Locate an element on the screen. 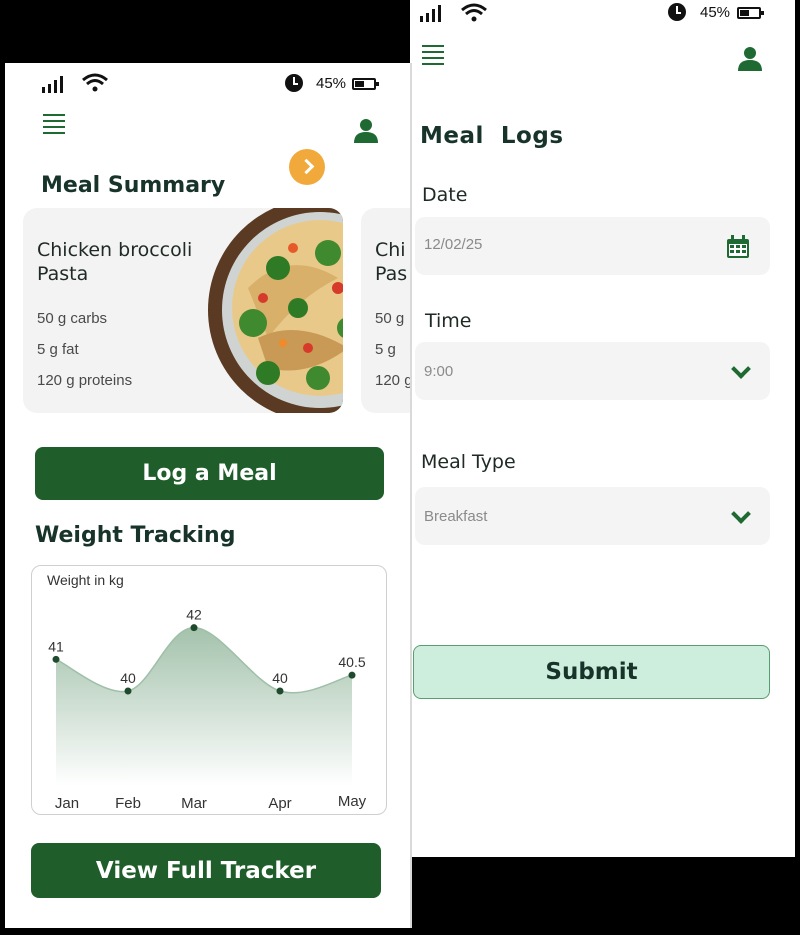  date-label: Date is located at coordinates (445, 195).